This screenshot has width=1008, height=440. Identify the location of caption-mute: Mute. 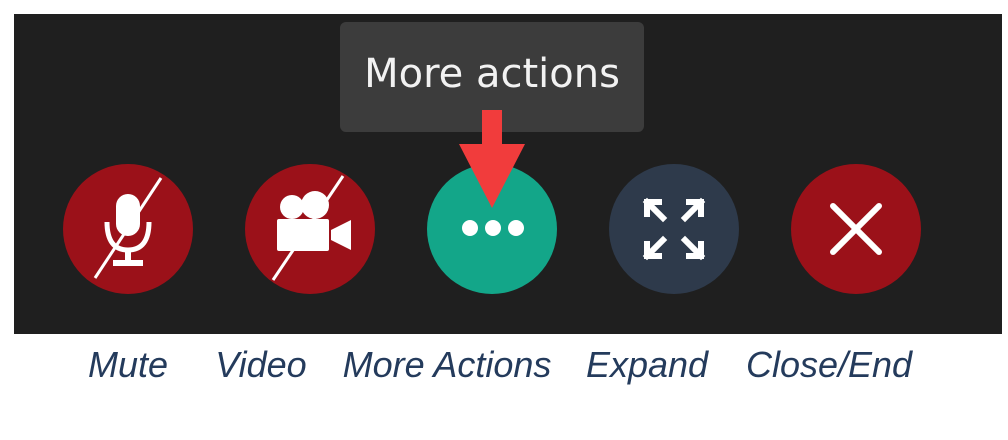
(128, 364).